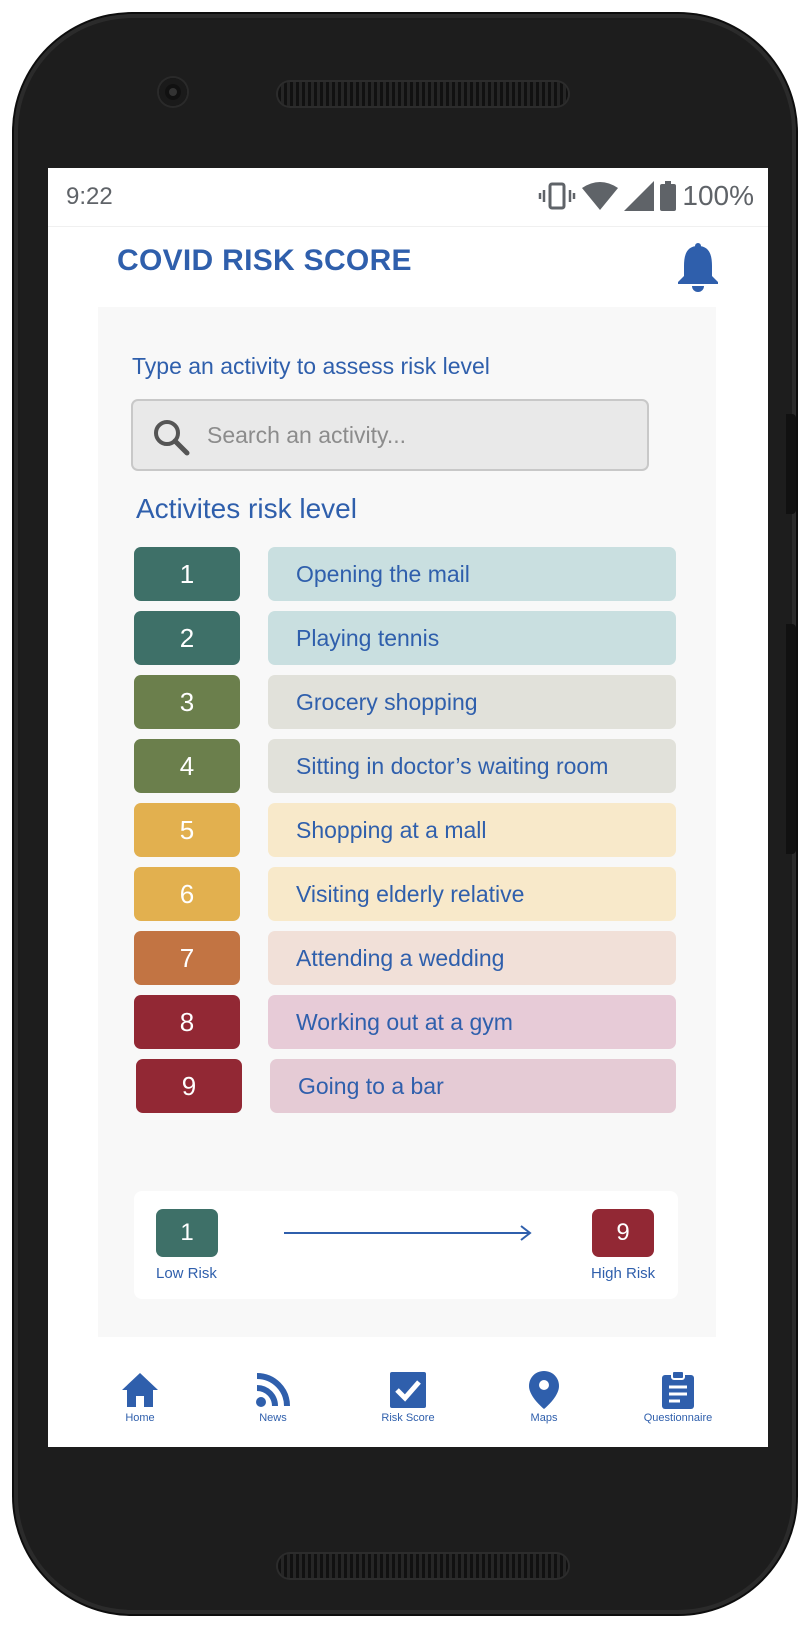  What do you see at coordinates (187, 894) in the screenshot?
I see `risk-level-badge: 6` at bounding box center [187, 894].